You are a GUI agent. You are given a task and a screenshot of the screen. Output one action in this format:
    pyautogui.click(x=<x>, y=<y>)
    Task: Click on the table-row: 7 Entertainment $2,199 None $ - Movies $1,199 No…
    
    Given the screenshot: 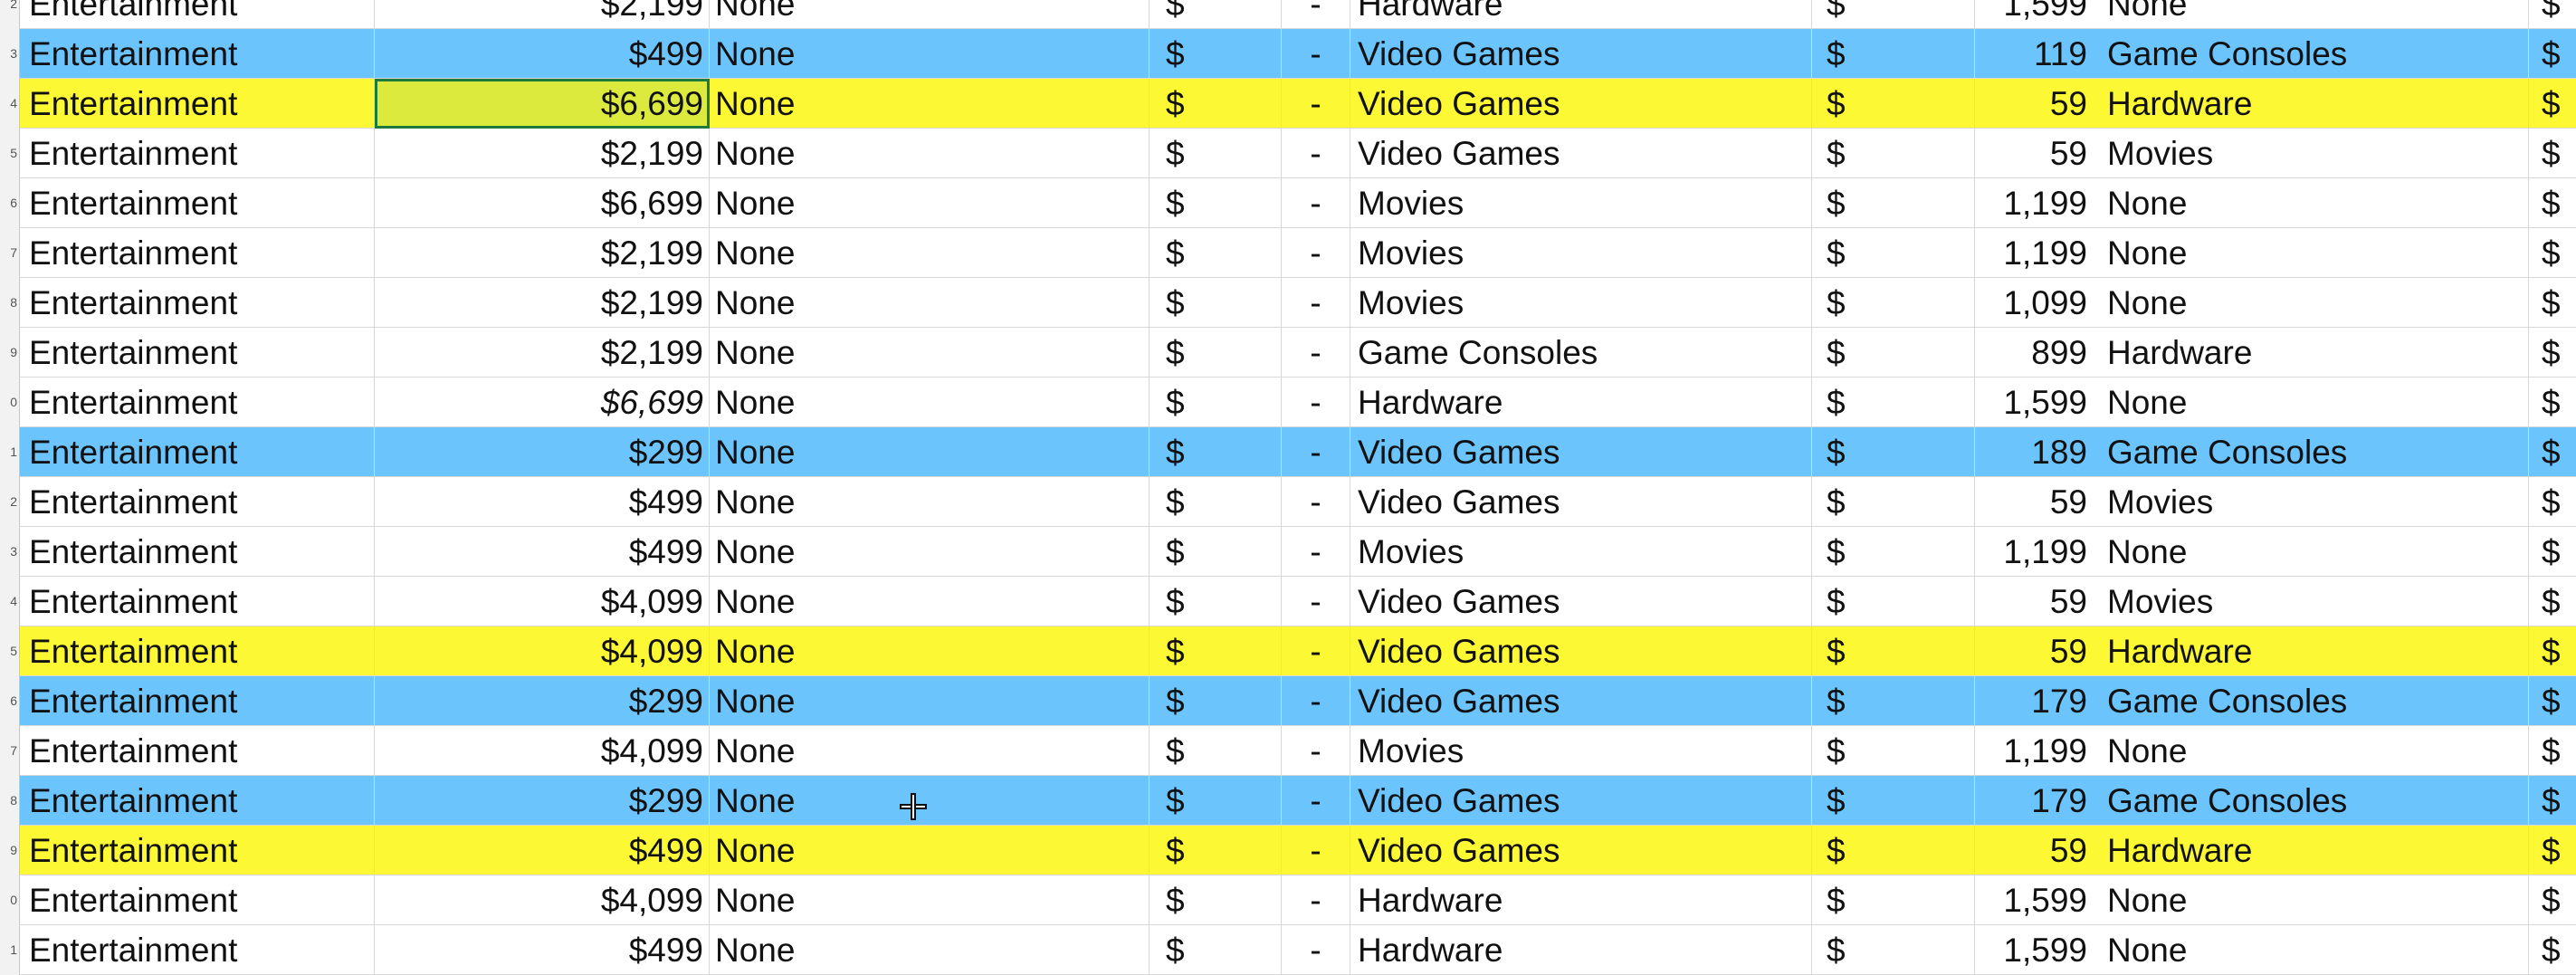 What is the action you would take?
    pyautogui.click(x=1288, y=253)
    